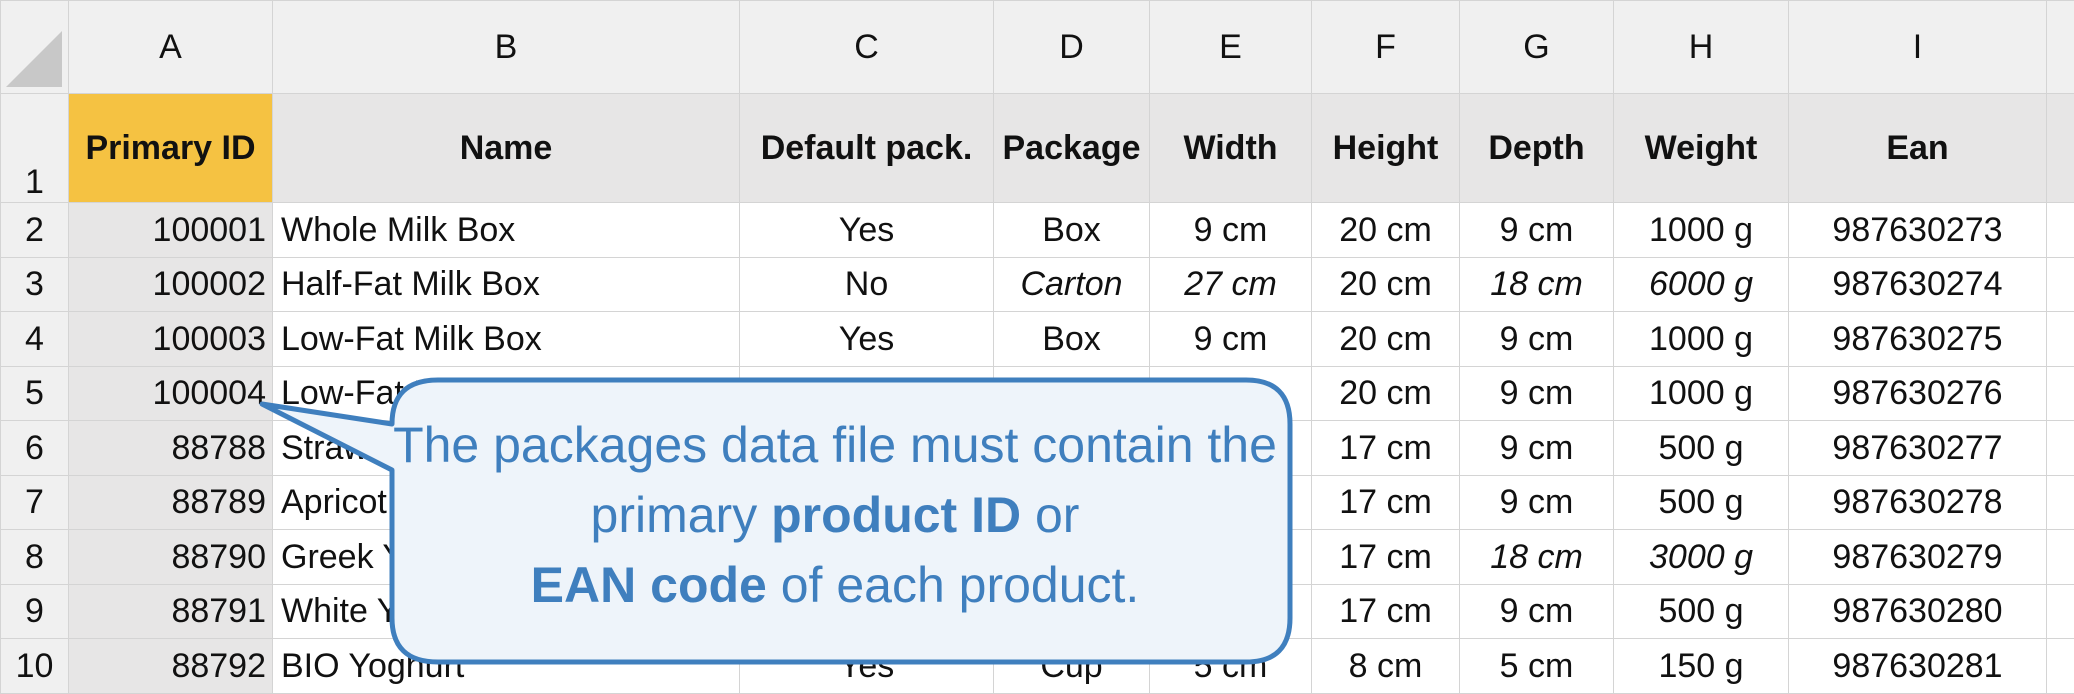 The image size is (2074, 694). I want to click on column-header-g: G, so click(1536, 47).